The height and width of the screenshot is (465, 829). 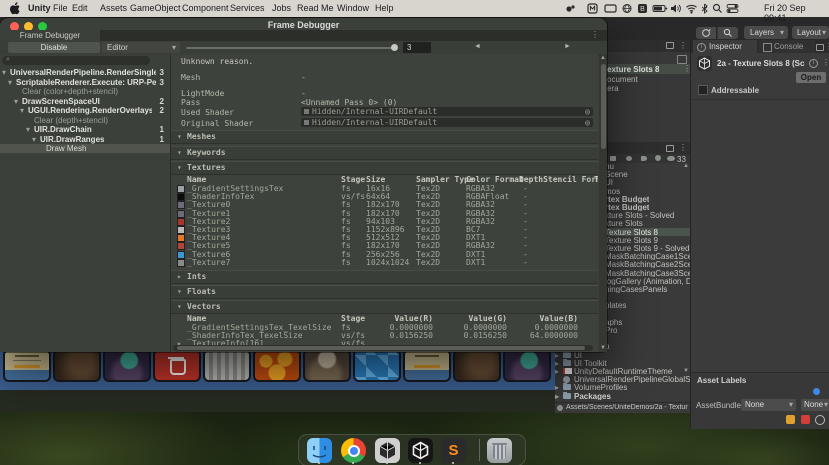 I want to click on hierarchy-item: era, so click(x=613, y=88).